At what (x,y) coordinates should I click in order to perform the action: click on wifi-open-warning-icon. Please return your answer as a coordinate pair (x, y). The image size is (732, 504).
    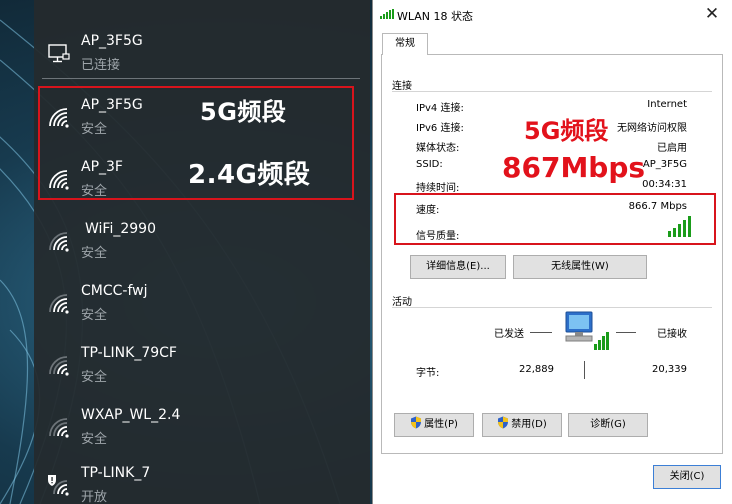
    Looking at the image, I should click on (59, 485).